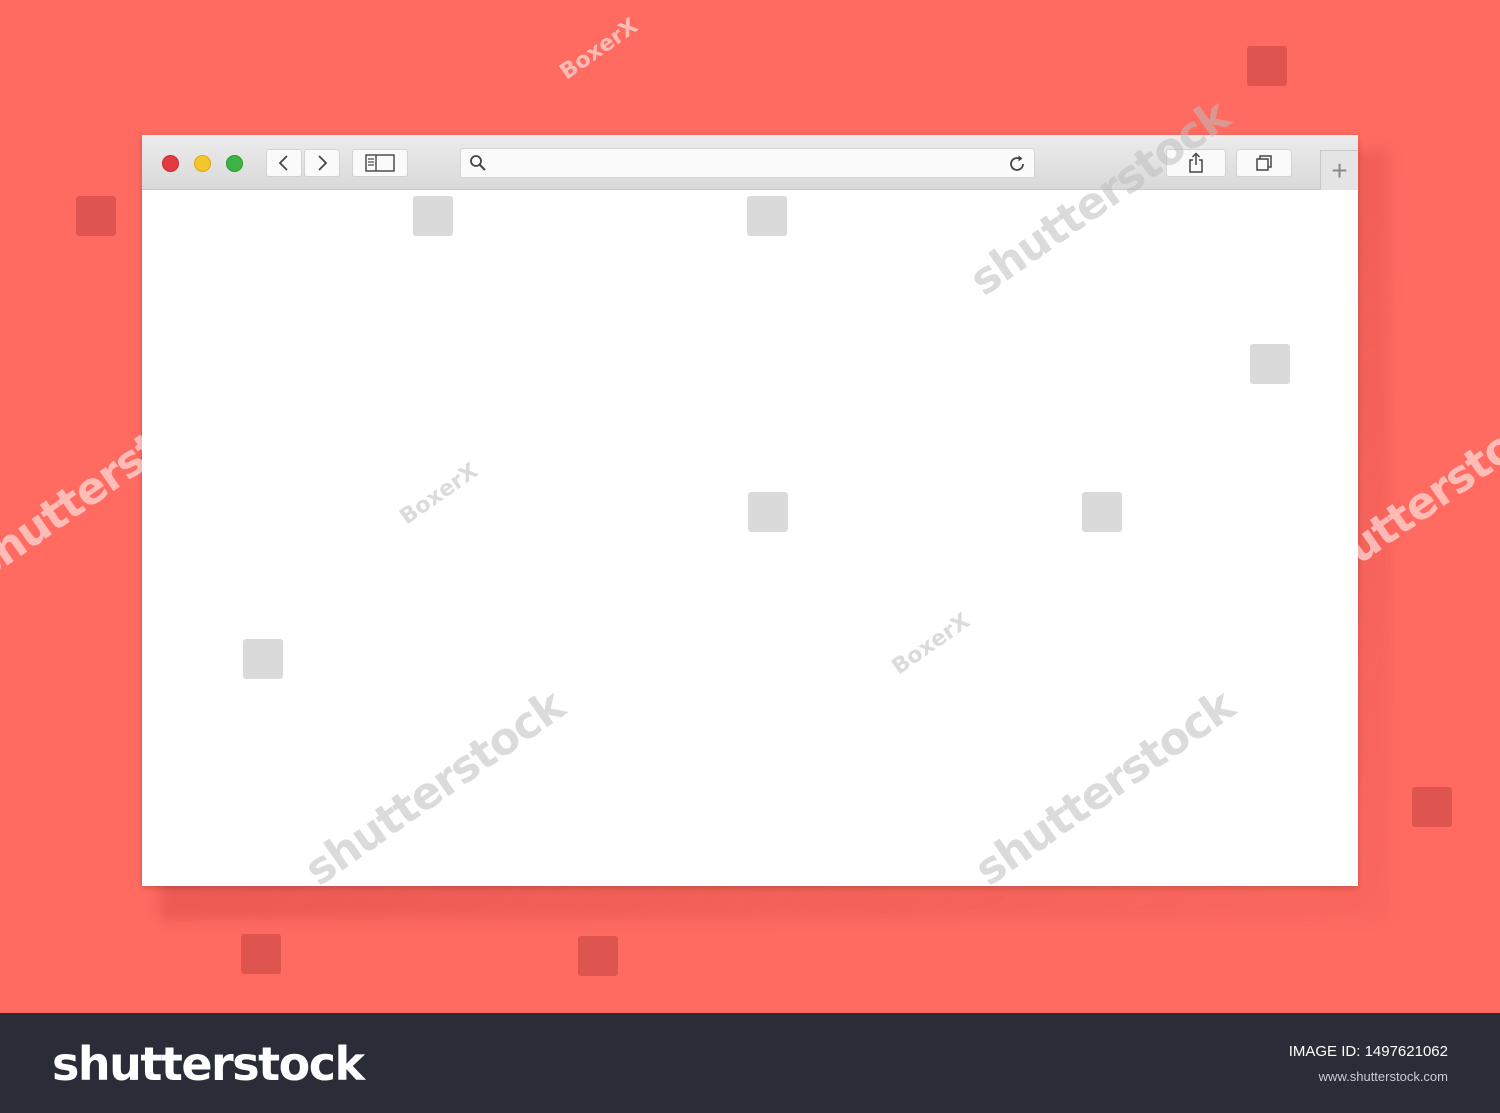 The height and width of the screenshot is (1113, 1500). I want to click on maximize-window-button, so click(234, 163).